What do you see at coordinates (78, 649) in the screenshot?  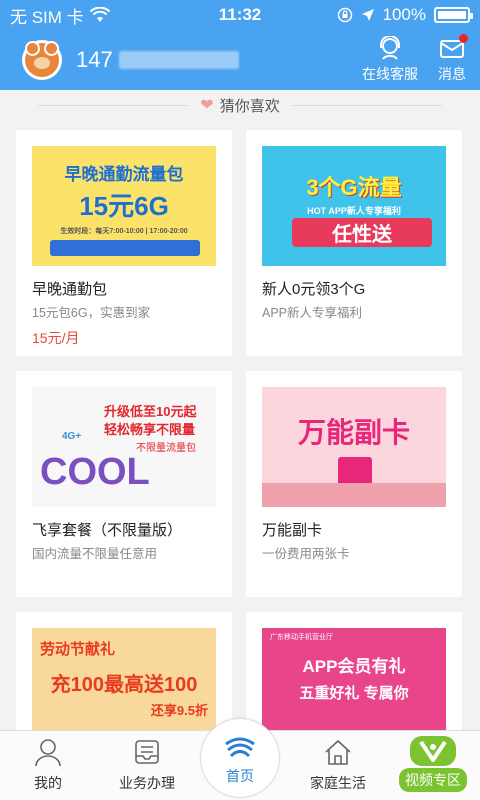 I see `banner-text: 劳动节献礼` at bounding box center [78, 649].